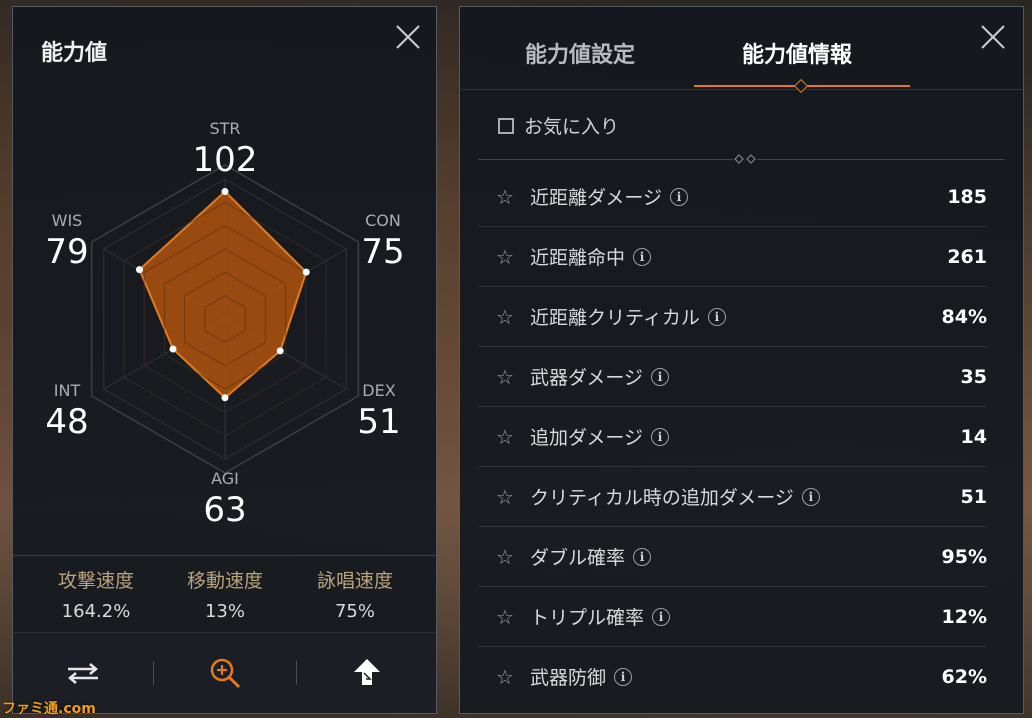 Image resolution: width=1032 pixels, height=718 pixels. Describe the element at coordinates (354, 581) in the screenshot. I see `speed-label: 詠唱速度` at that location.